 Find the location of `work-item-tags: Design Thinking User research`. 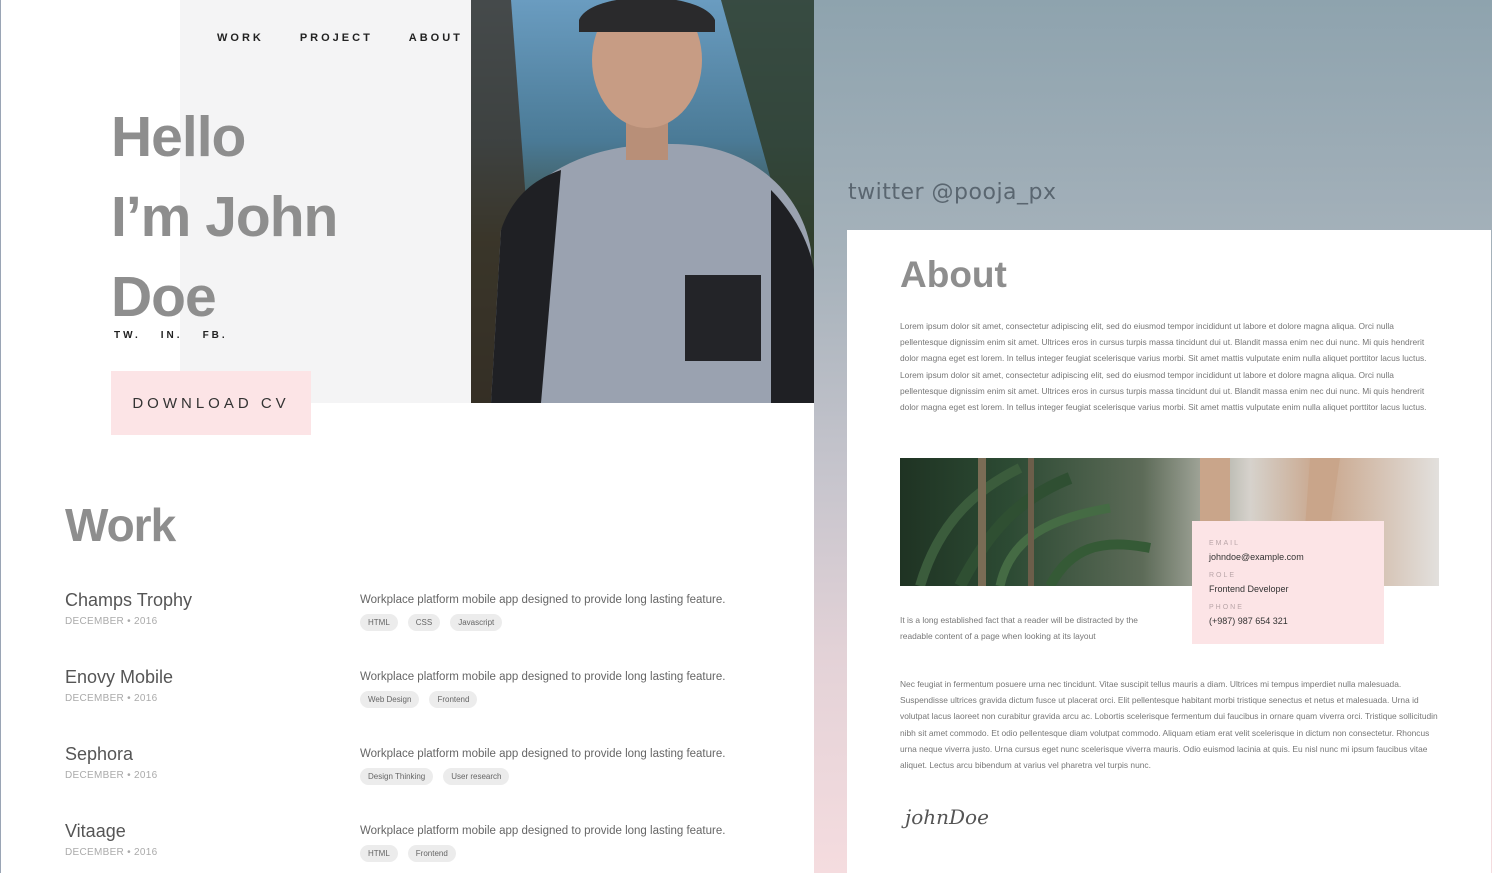

work-item-tags: Design Thinking User research is located at coordinates (435, 776).